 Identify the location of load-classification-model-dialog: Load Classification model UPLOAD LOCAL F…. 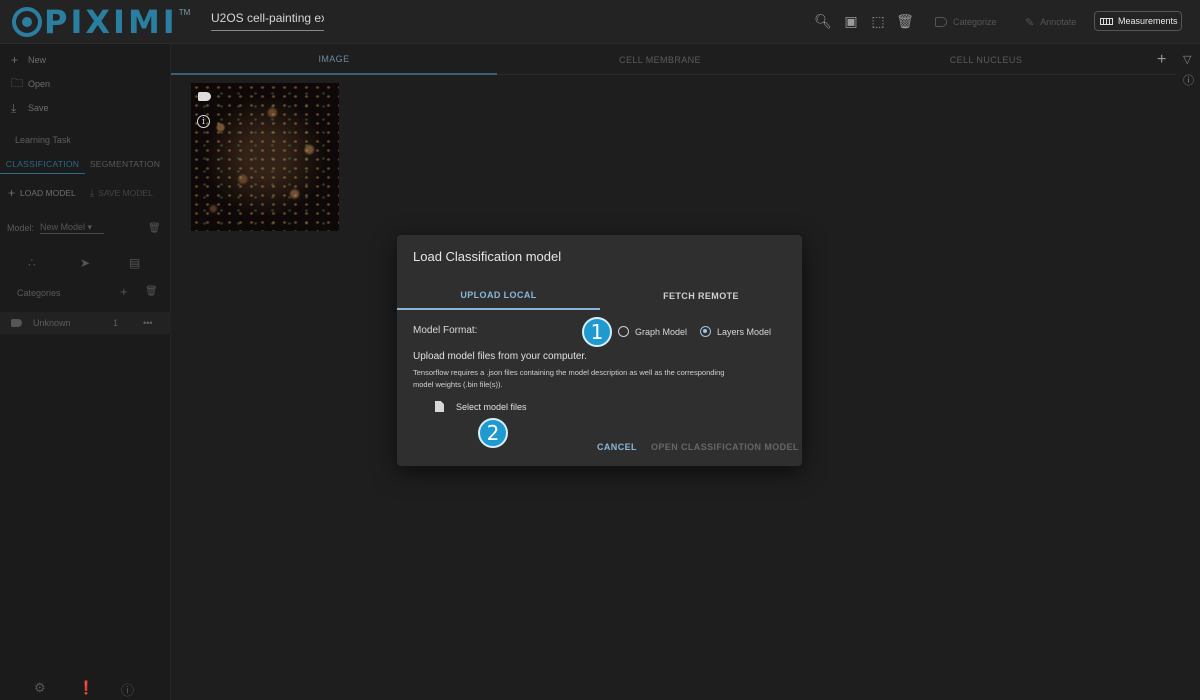
(599, 350).